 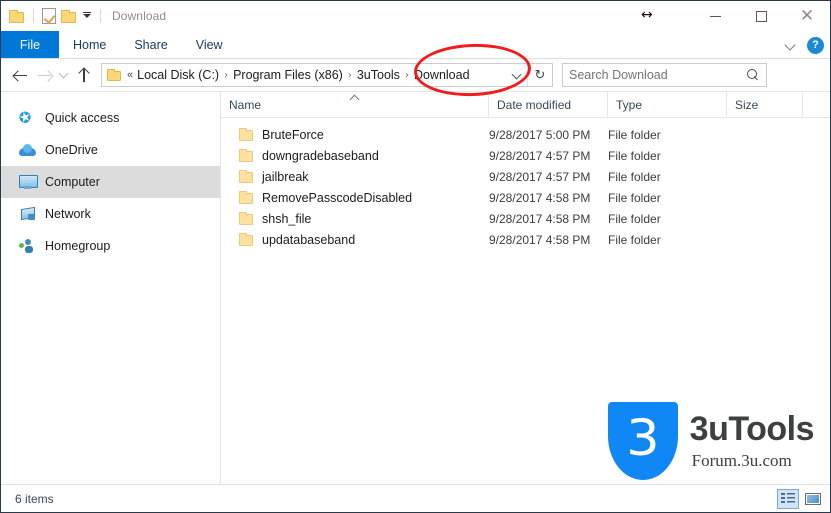 I want to click on sidebar-item-label: Computer, so click(x=72, y=182).